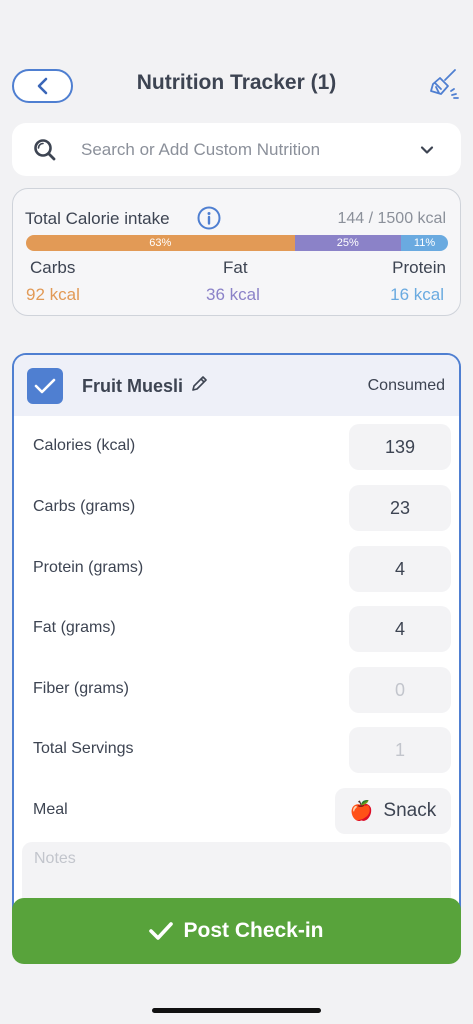  I want to click on meal-row: Meal 🍎 Snack, so click(236, 811).